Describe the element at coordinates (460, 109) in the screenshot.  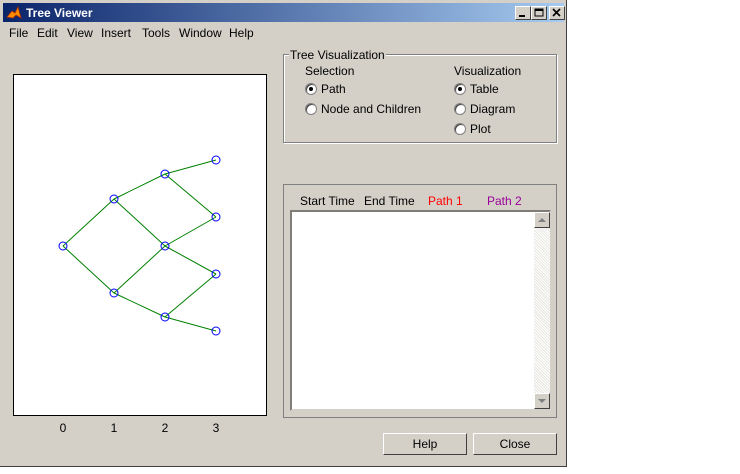
I see `radio-diagram` at that location.